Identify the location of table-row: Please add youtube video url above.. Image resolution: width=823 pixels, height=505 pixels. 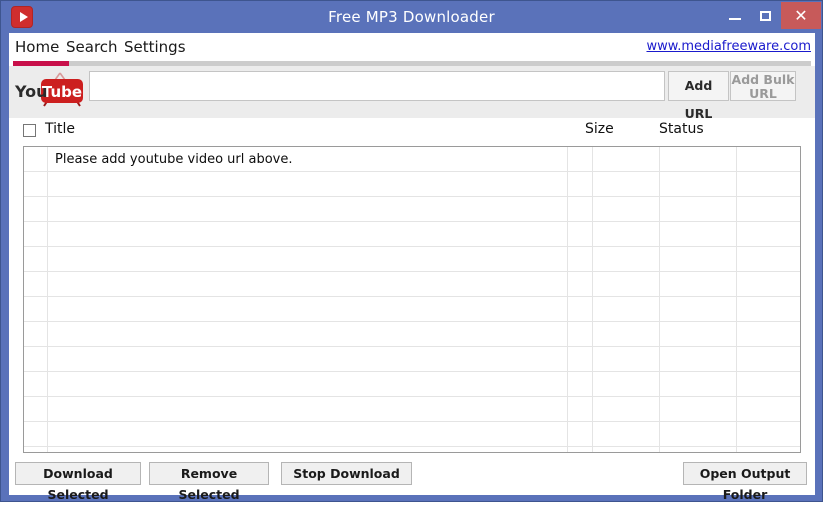
(412, 159).